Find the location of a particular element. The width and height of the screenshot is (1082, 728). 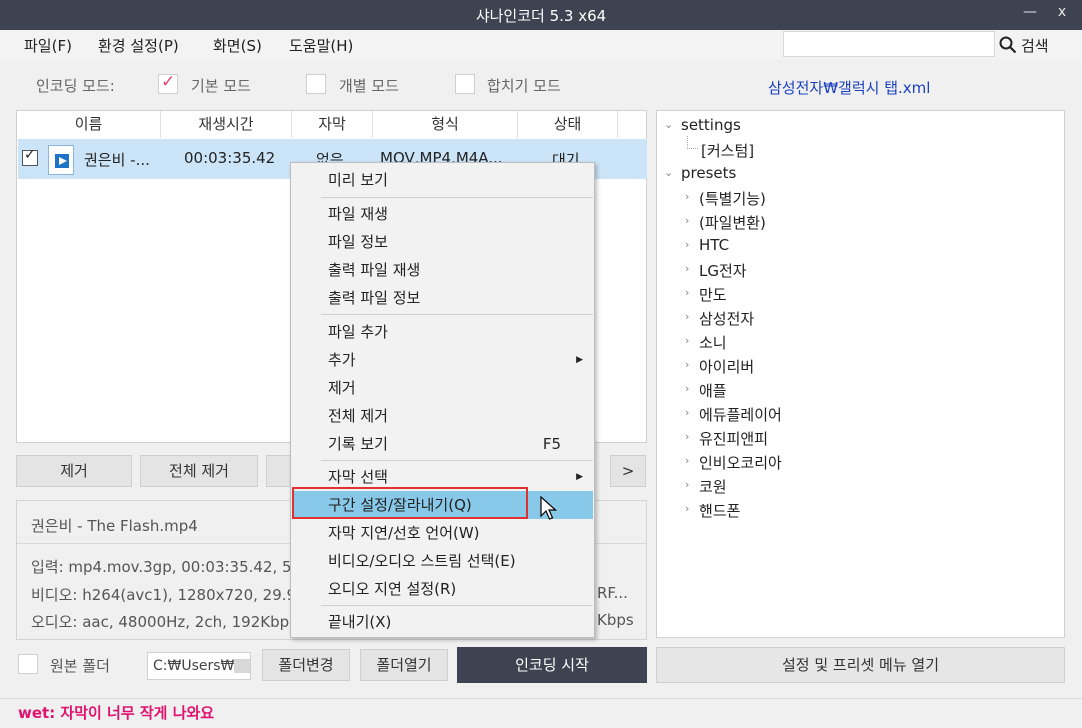

menu-item-label: 자막 선택 is located at coordinates (358, 477).